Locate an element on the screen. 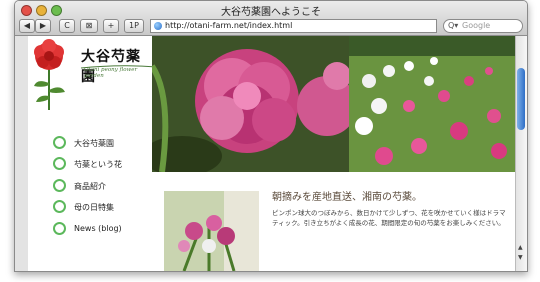 The image size is (540, 282). nav-item-otani: 大谷芍薬園 is located at coordinates (108, 143).